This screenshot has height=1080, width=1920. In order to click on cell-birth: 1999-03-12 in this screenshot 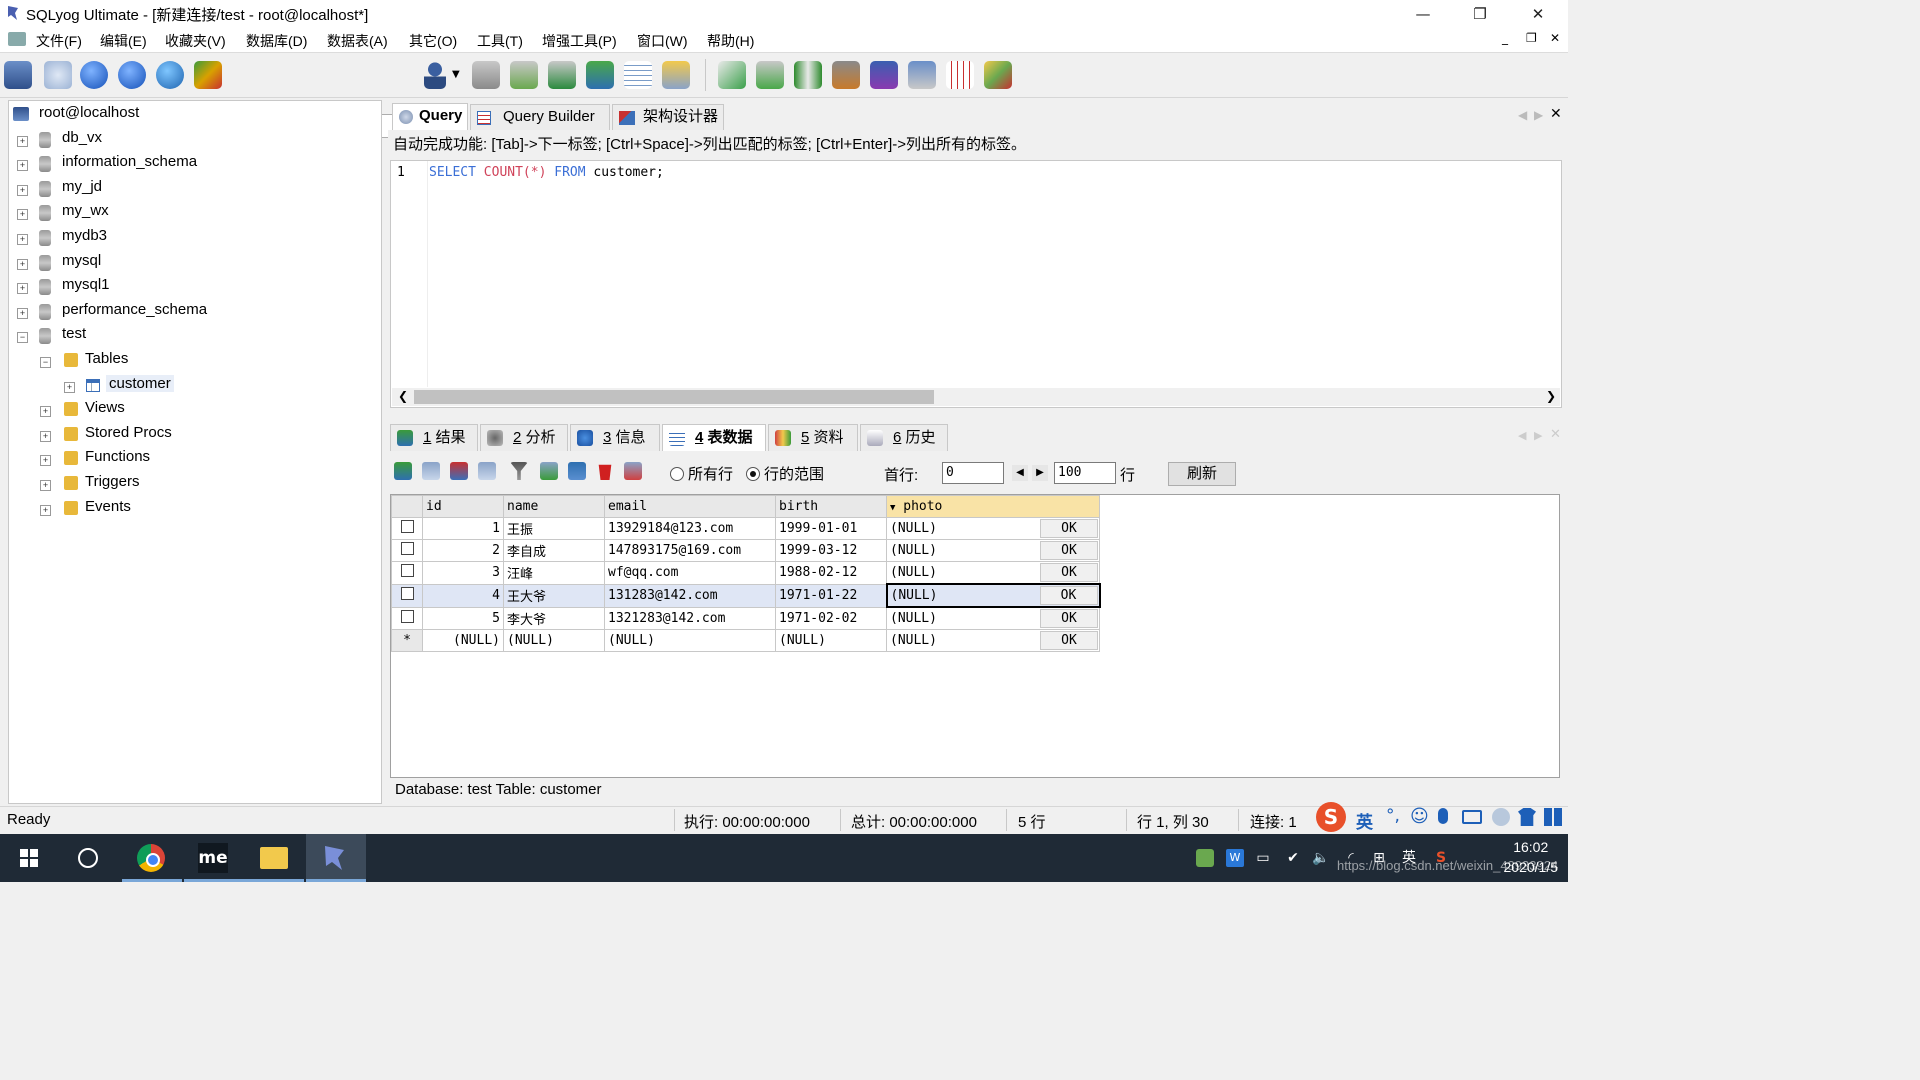, I will do `click(831, 550)`.